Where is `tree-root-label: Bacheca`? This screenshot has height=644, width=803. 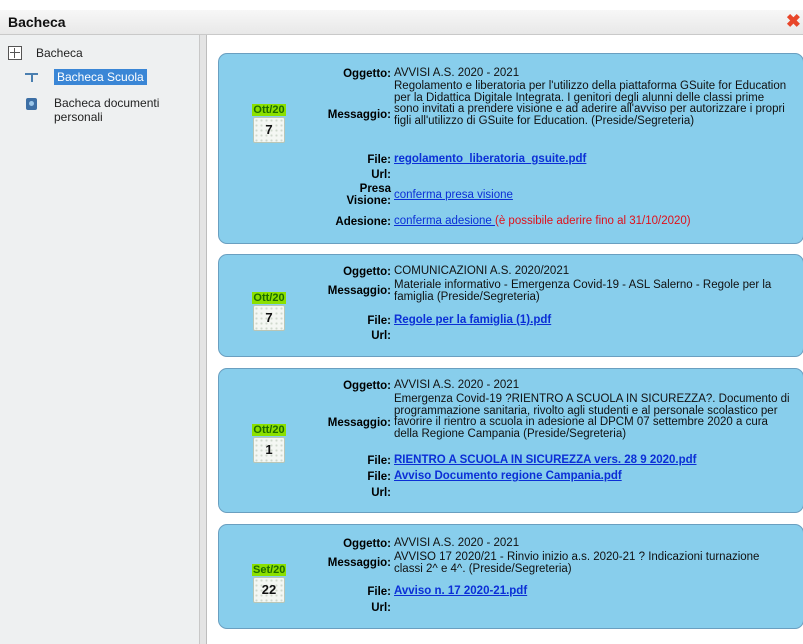
tree-root-label: Bacheca is located at coordinates (59, 53).